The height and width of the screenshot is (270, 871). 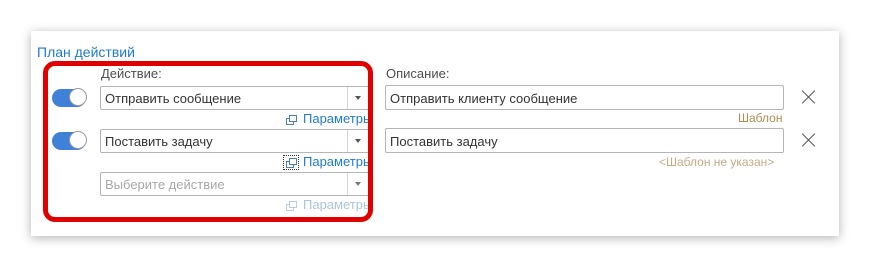 I want to click on row-1-description-value: Отправить клиенту сообщение, so click(x=484, y=98).